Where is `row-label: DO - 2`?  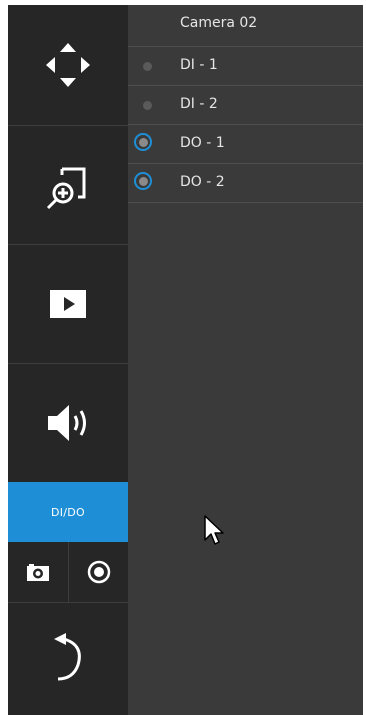 row-label: DO - 2 is located at coordinates (202, 182).